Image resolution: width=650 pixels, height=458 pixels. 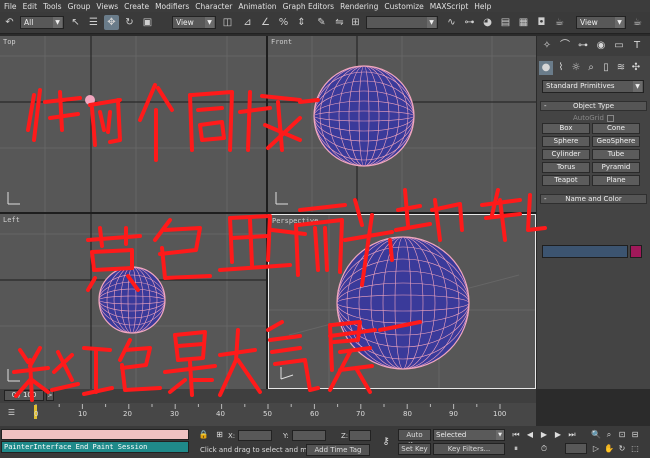 I want to click on time-config-icon: ⏱, so click(x=544, y=448).